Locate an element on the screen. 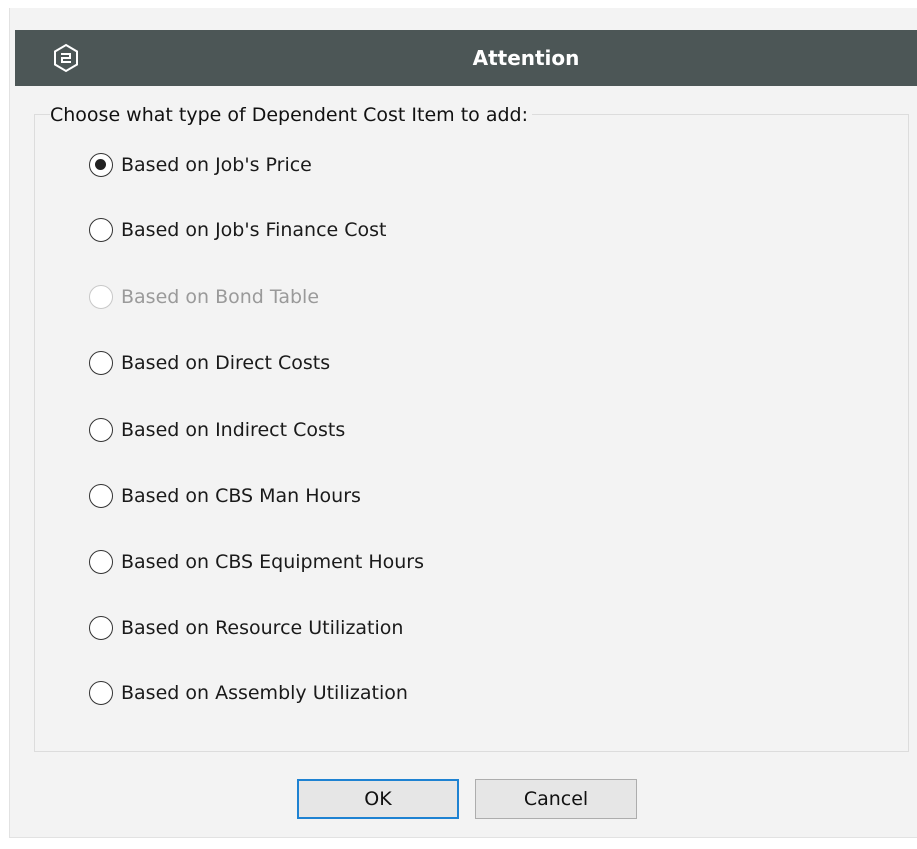 This screenshot has width=917, height=849. radio-option-resource-utilization: Based on Resource Utilization is located at coordinates (246, 628).